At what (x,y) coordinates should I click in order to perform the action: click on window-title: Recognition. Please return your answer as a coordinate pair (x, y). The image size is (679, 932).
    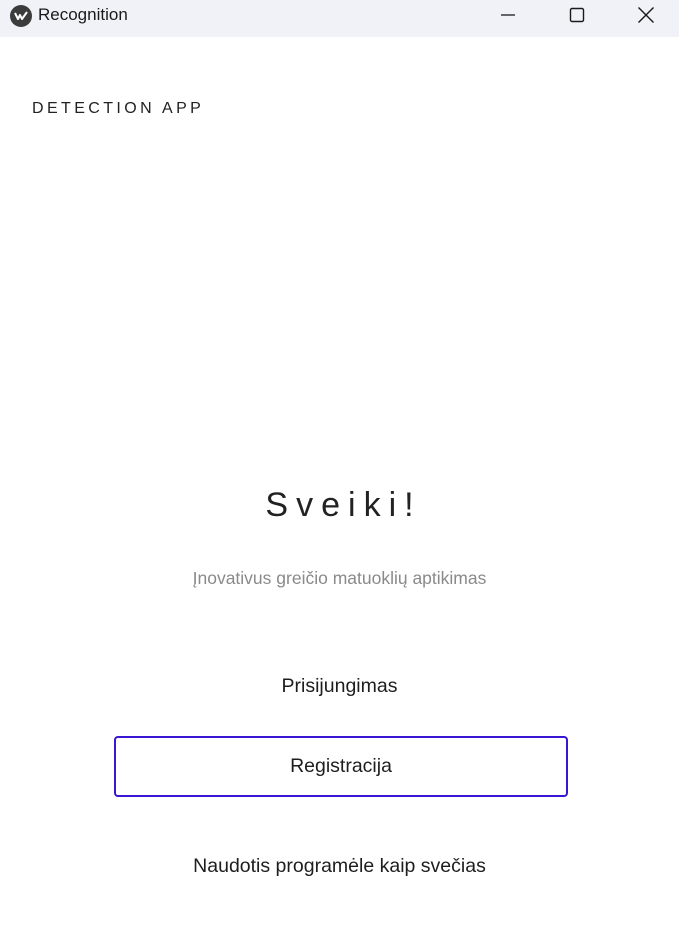
    Looking at the image, I should click on (83, 14).